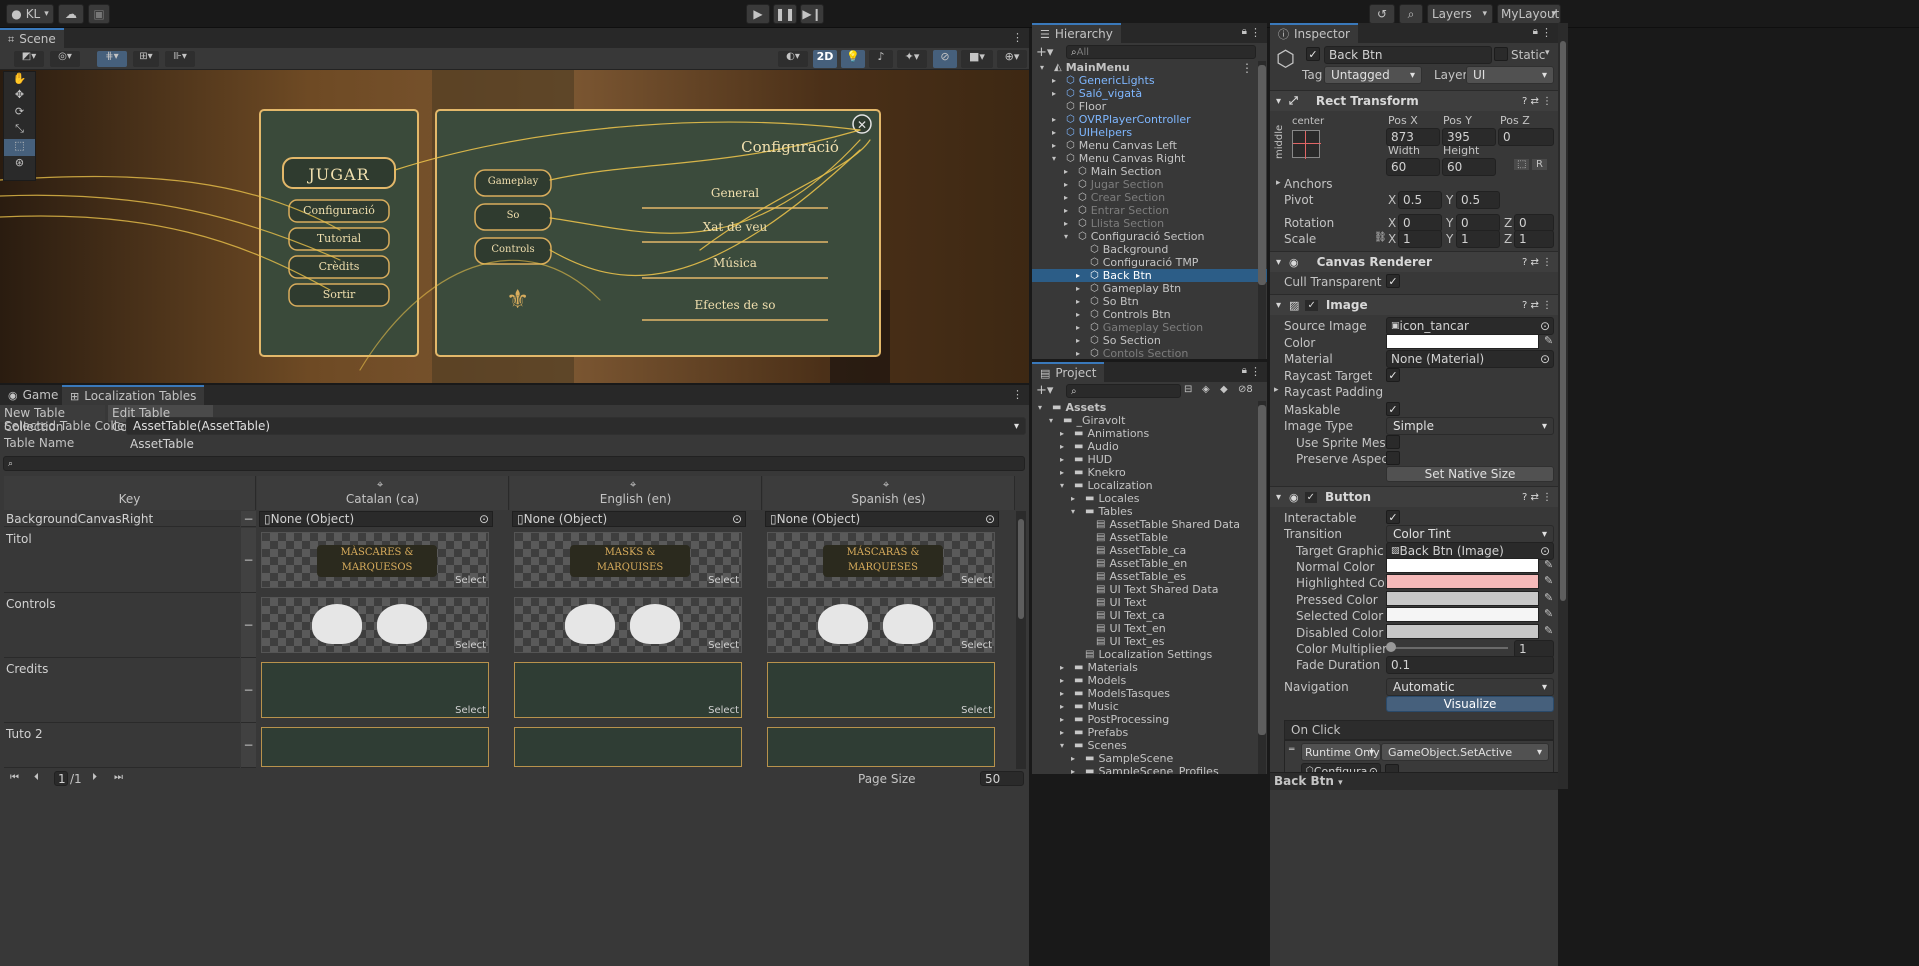 Image resolution: width=1919 pixels, height=966 pixels. I want to click on asset-preview, so click(375, 747).